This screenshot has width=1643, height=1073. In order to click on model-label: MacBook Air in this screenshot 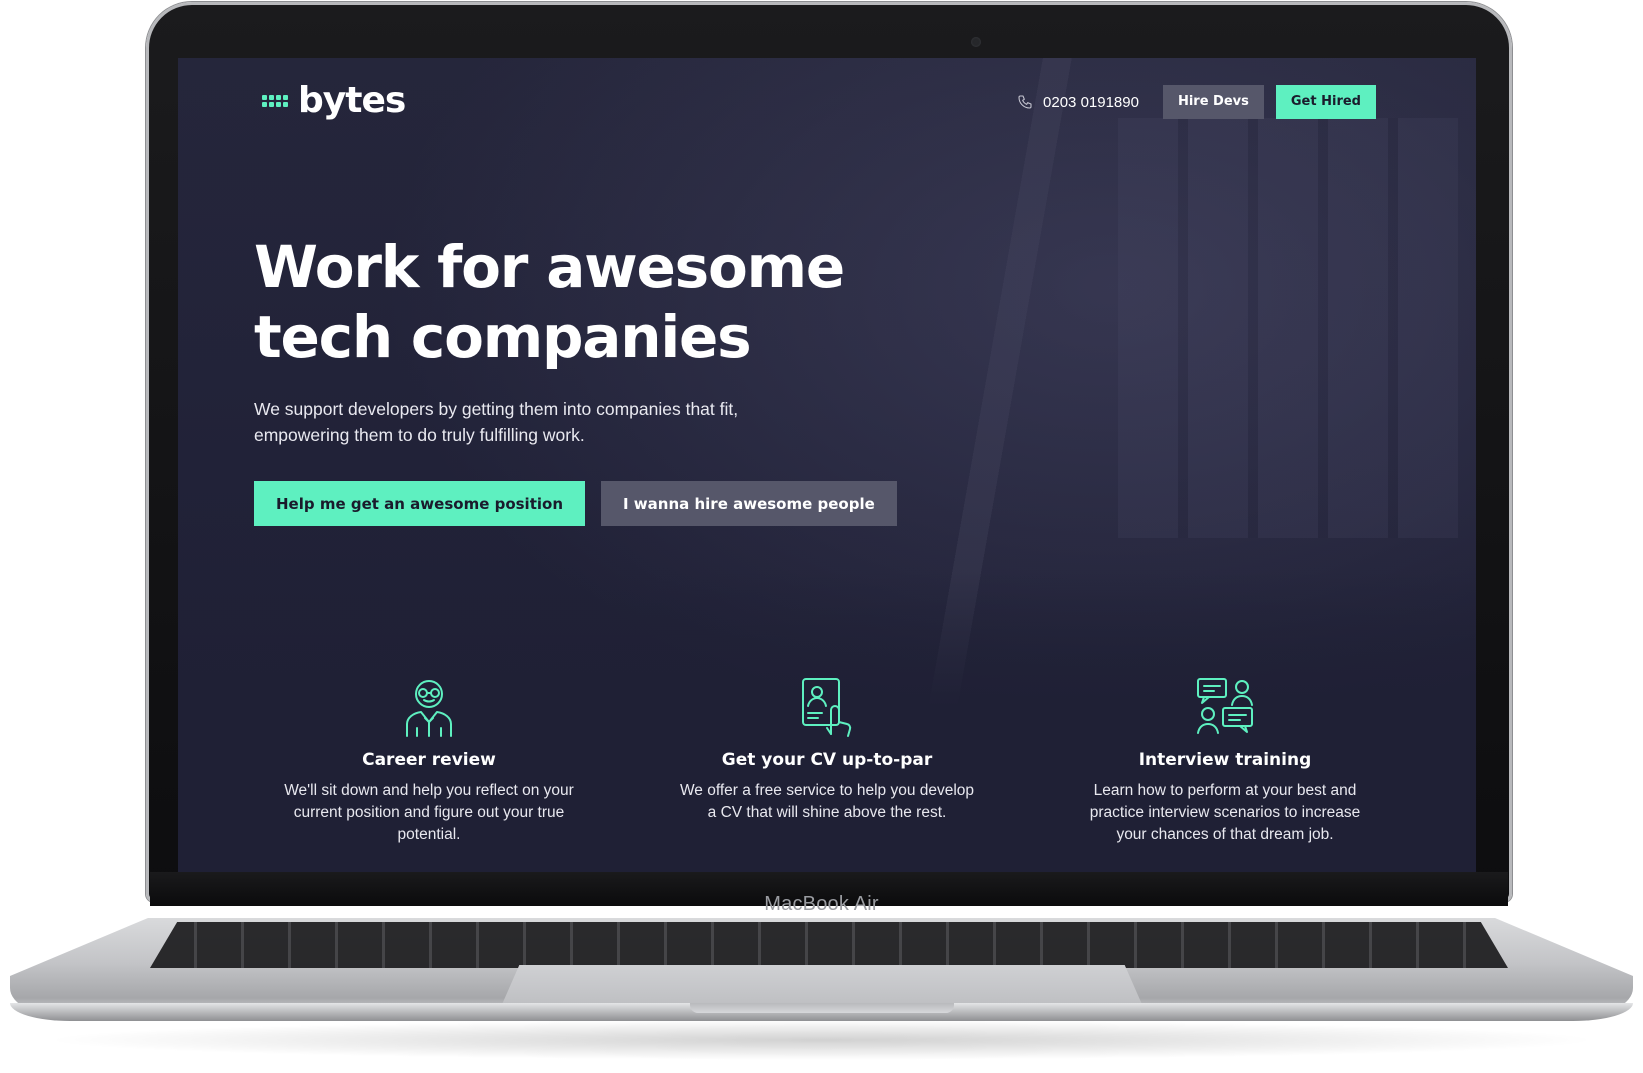, I will do `click(821, 904)`.